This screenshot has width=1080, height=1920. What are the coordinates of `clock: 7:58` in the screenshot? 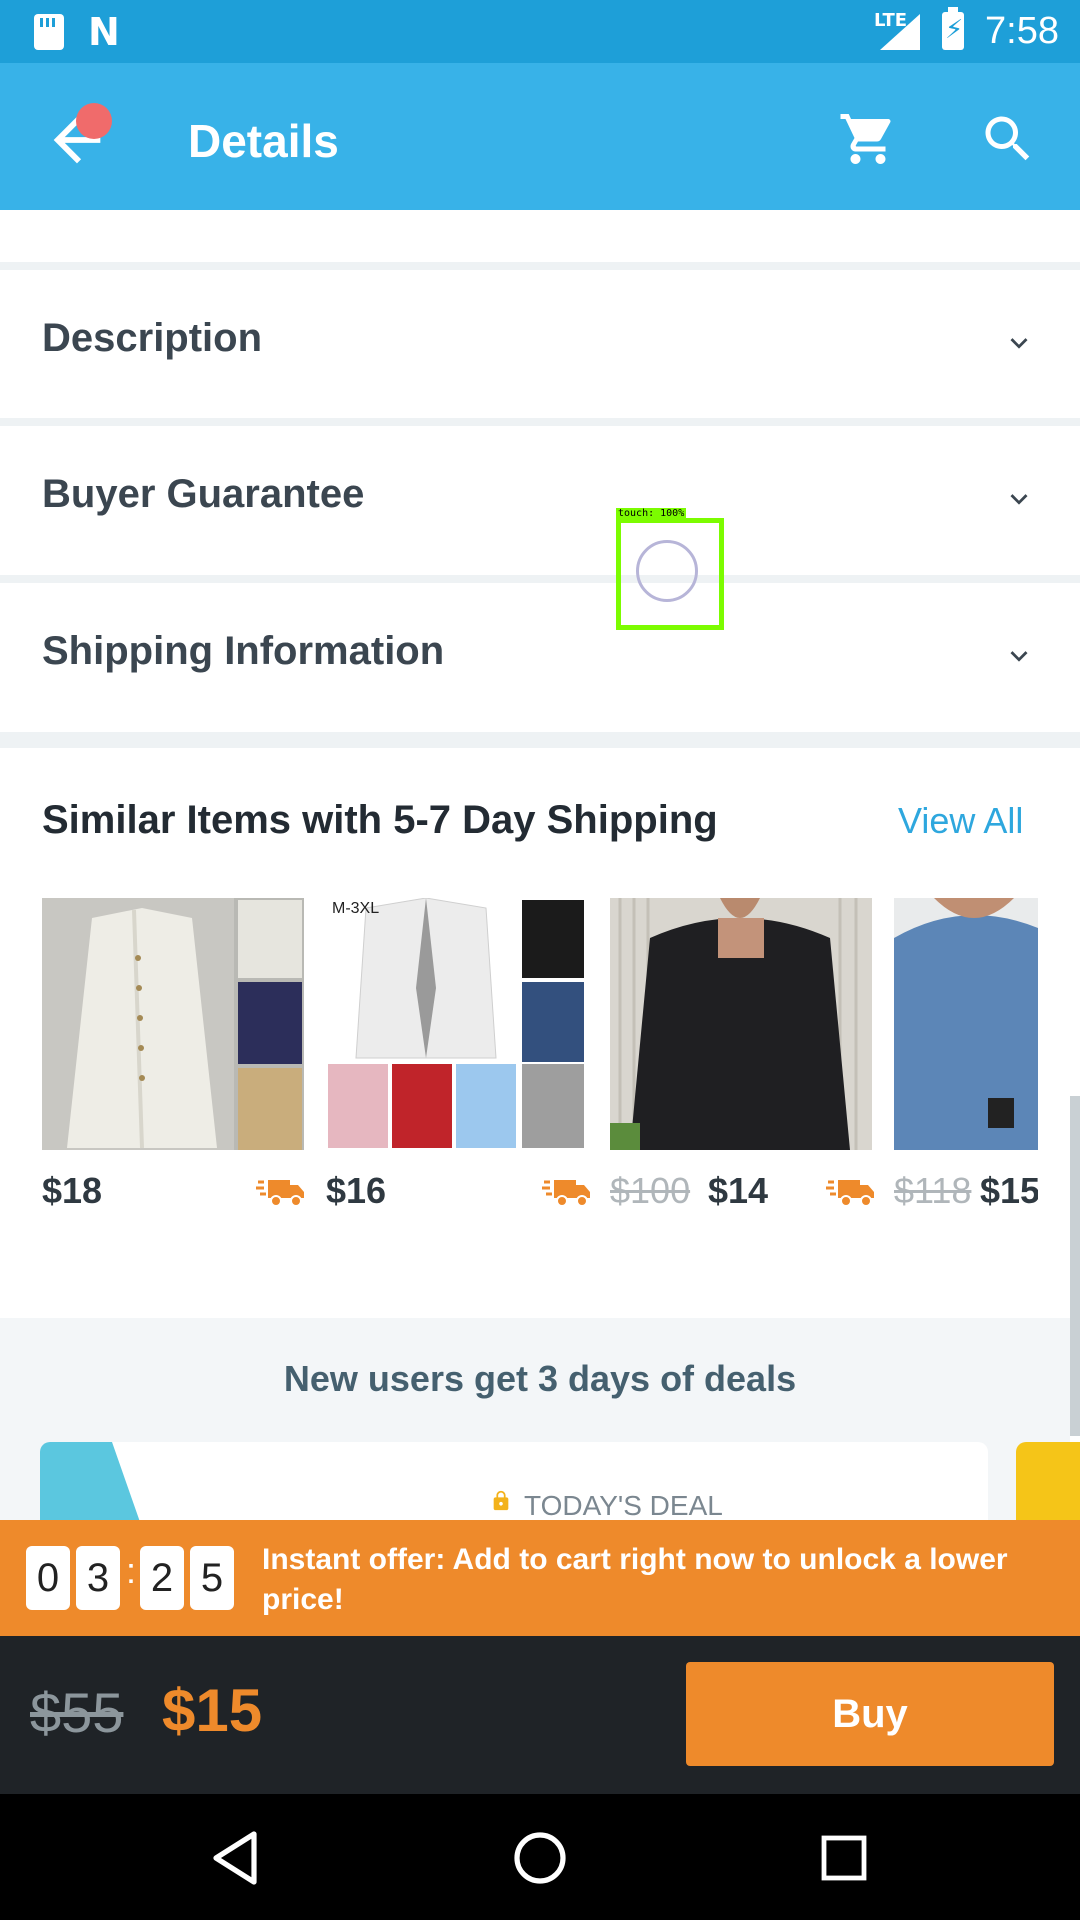 It's located at (1022, 31).